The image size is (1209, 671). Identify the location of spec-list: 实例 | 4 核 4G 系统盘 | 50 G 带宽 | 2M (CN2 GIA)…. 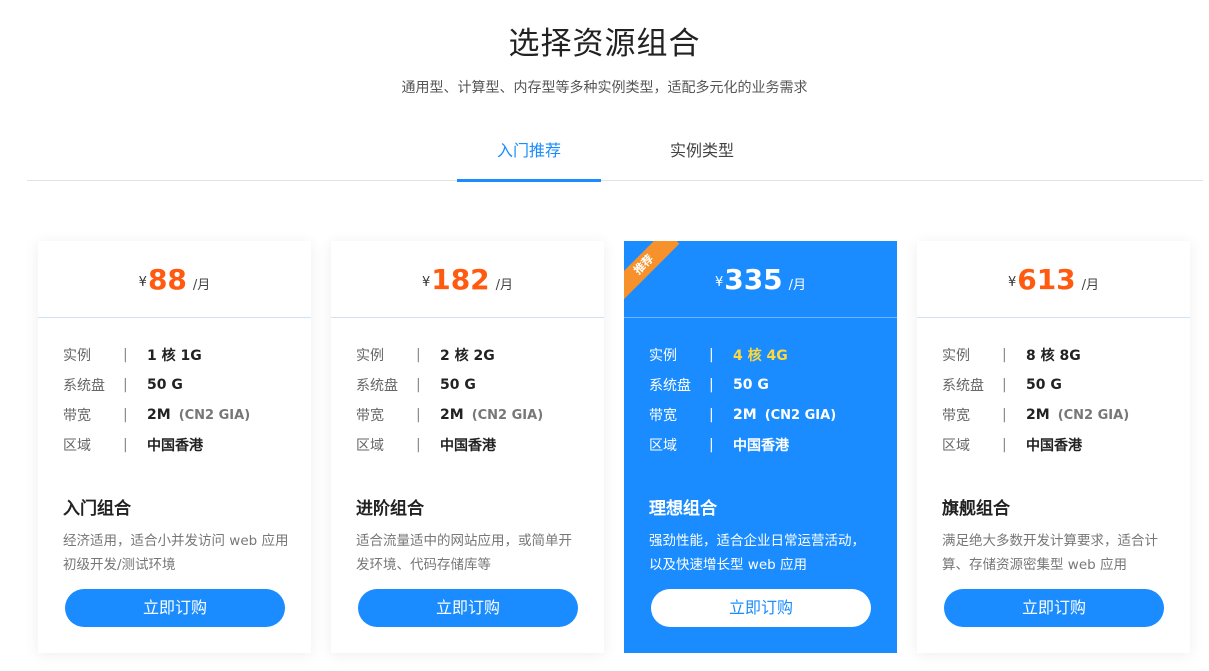
(760, 389).